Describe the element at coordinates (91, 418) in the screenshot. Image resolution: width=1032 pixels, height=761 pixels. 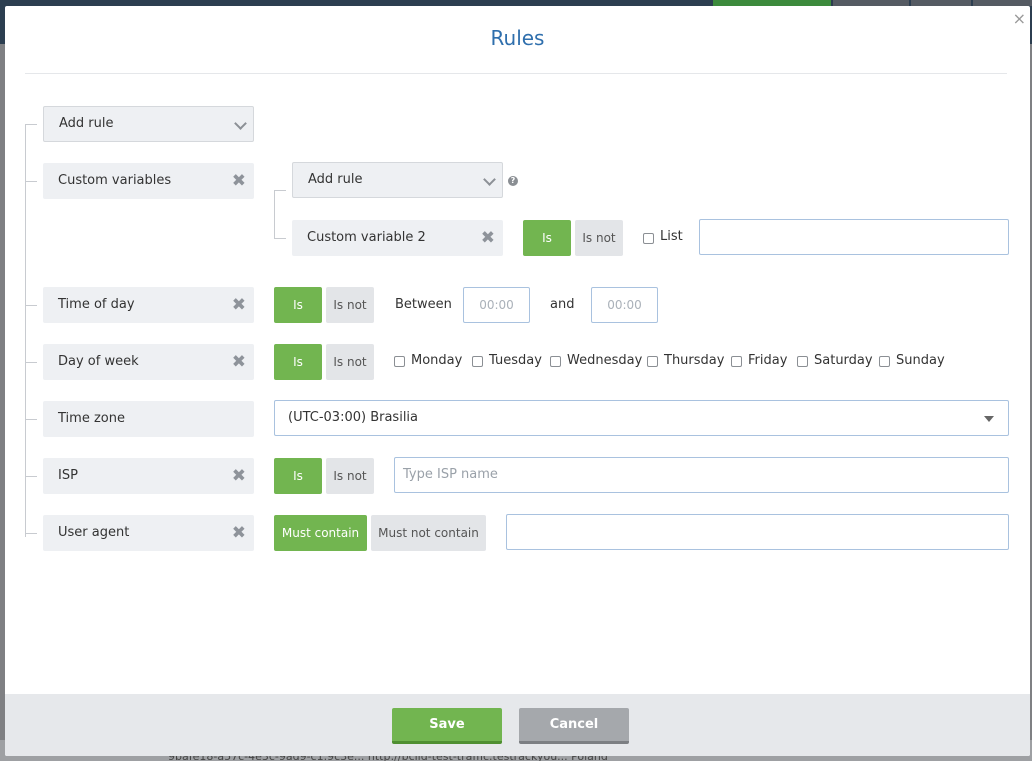
I see `rule-label: Time zone` at that location.